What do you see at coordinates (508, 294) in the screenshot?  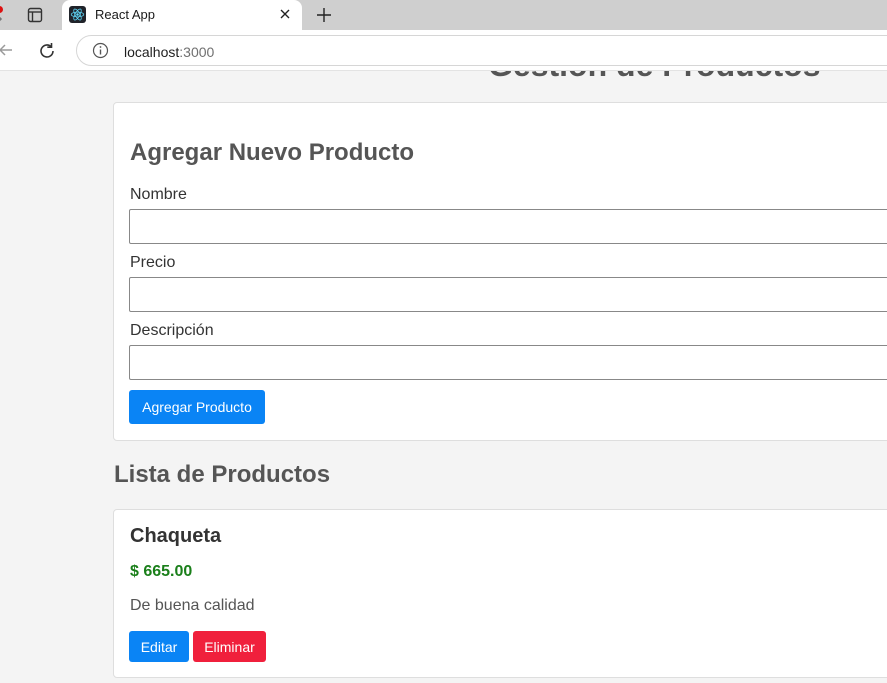 I see `price-input` at bounding box center [508, 294].